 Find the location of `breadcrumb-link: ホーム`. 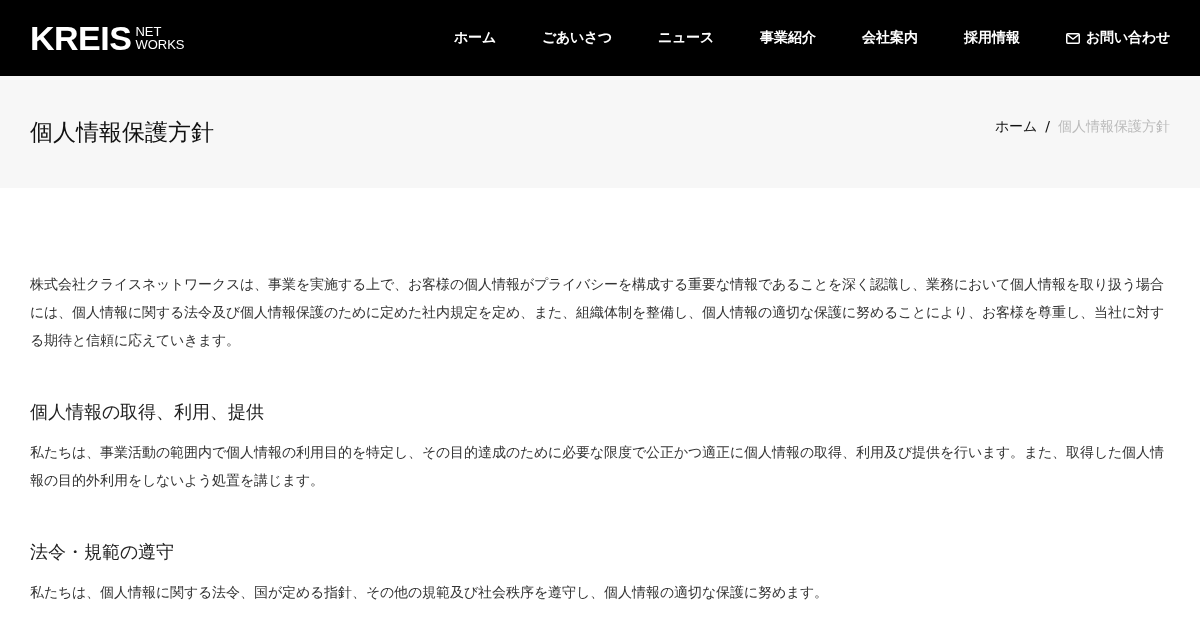

breadcrumb-link: ホーム is located at coordinates (1016, 127).